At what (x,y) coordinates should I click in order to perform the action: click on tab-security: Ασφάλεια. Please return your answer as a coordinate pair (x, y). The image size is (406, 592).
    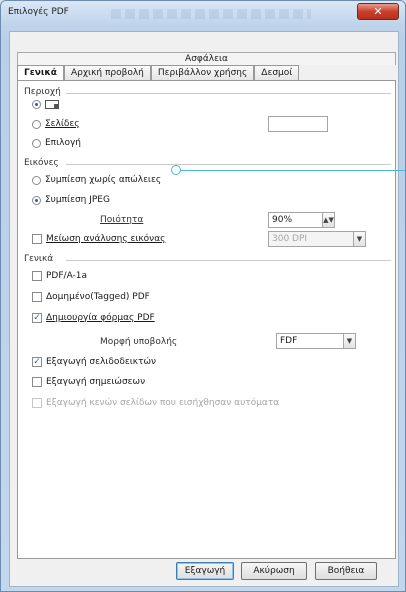
    Looking at the image, I should click on (206, 58).